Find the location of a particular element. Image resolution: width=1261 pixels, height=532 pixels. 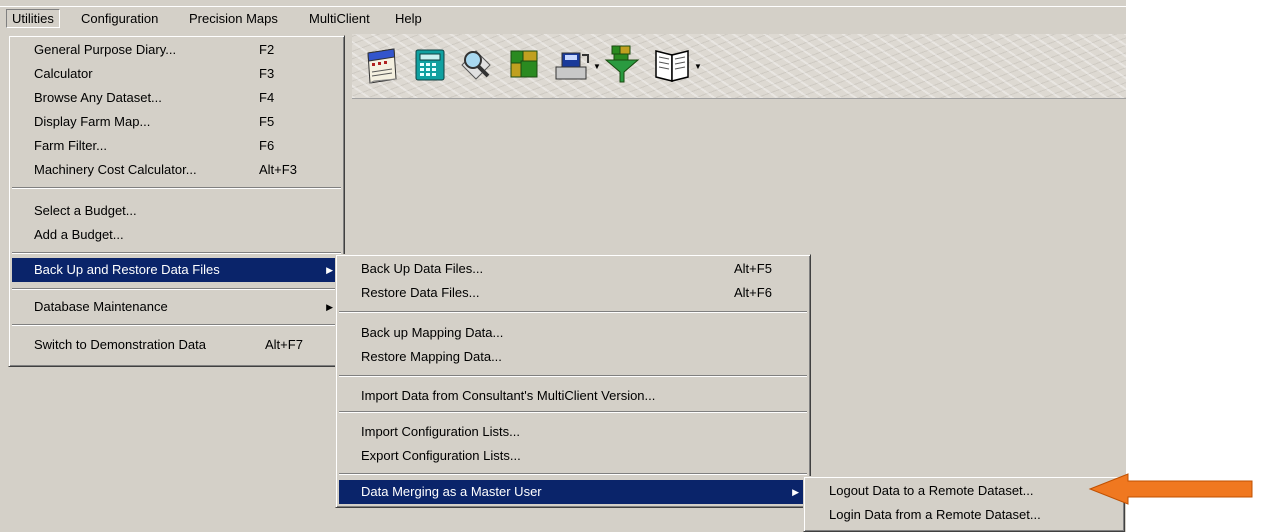

farm-map-icon is located at coordinates (524, 65).